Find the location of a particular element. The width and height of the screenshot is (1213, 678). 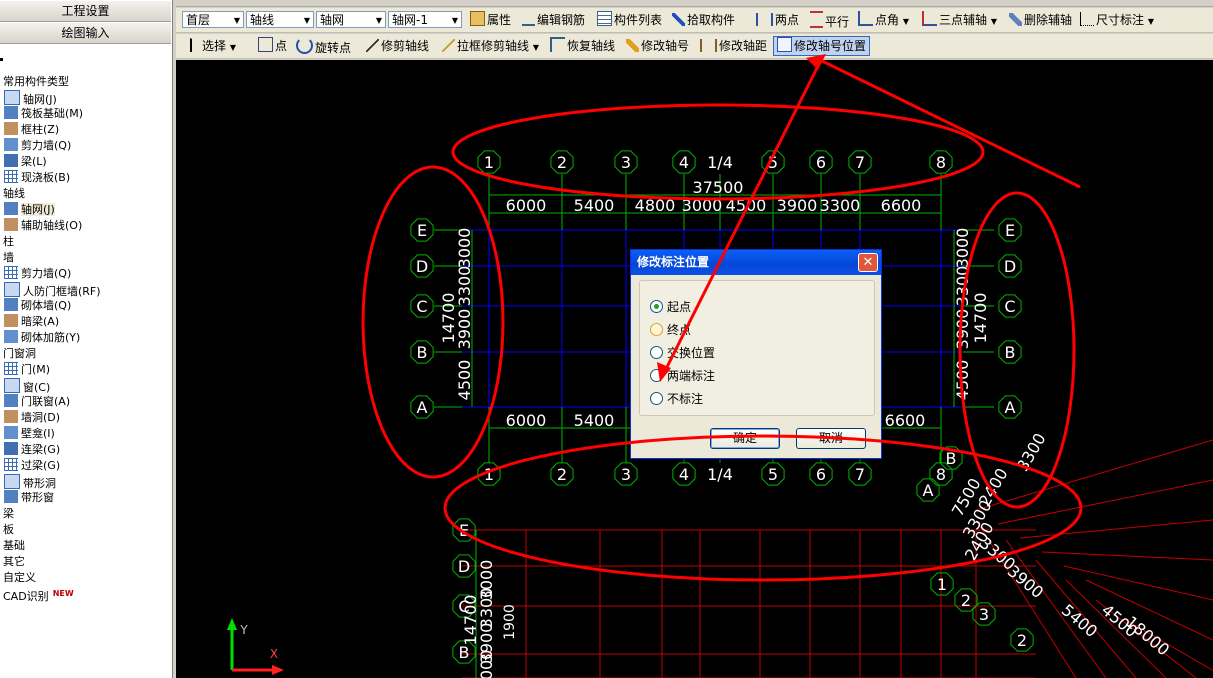

properties-button: 属性 is located at coordinates (490, 20).